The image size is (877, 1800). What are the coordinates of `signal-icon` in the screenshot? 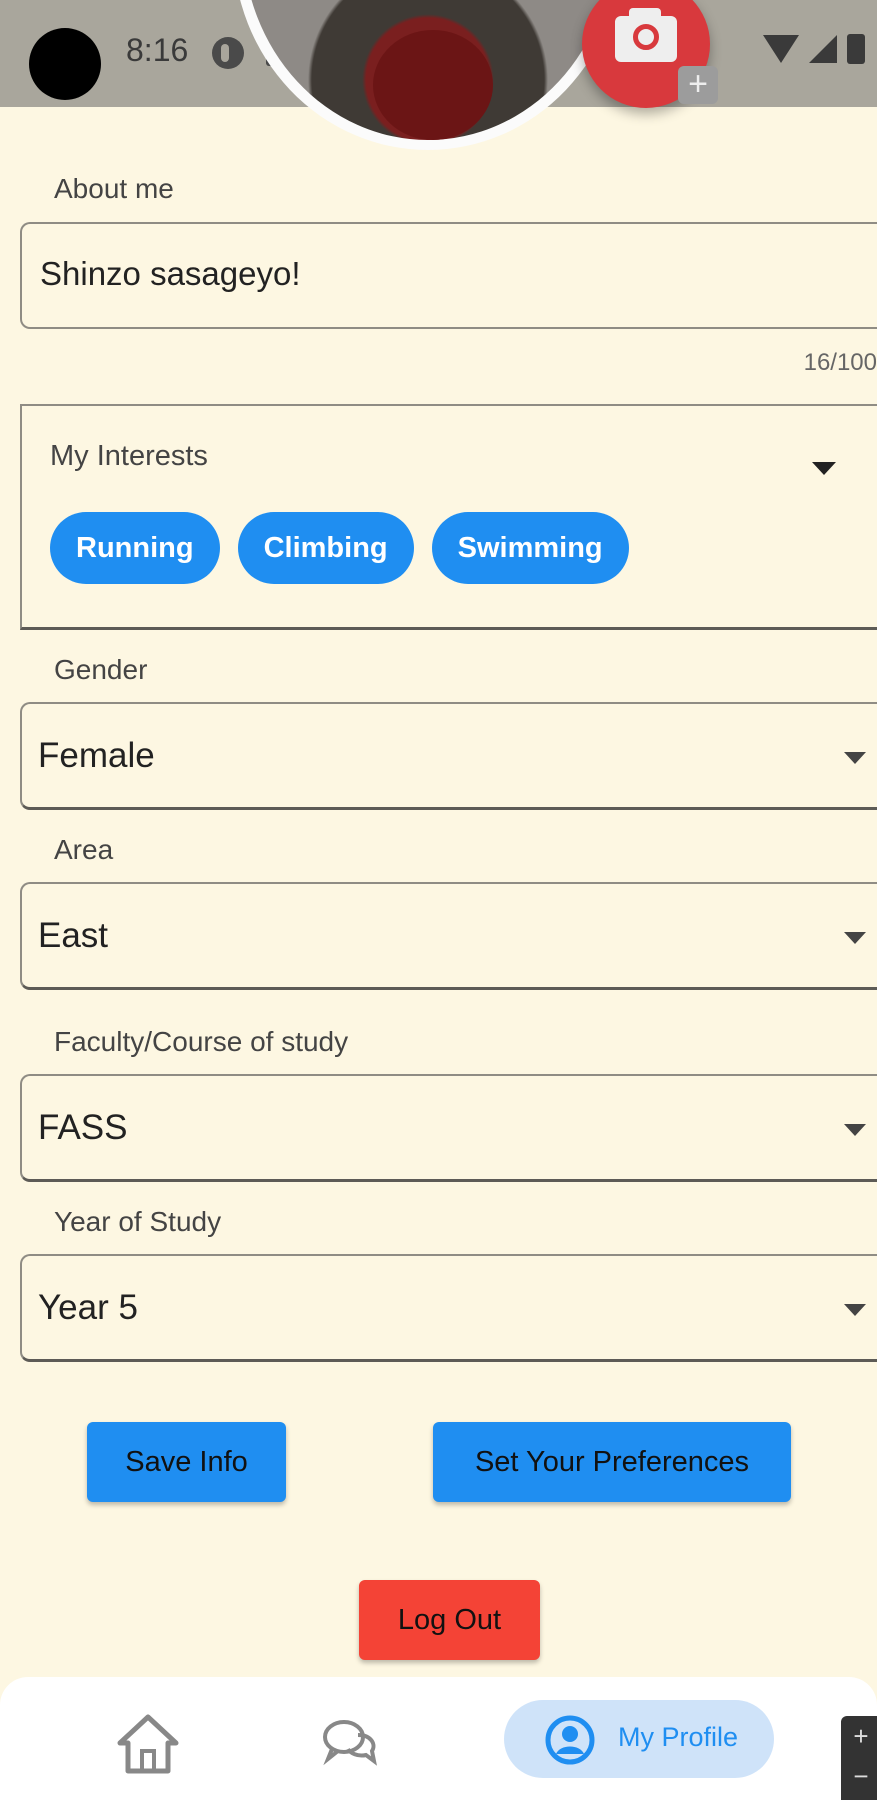 It's located at (823, 49).